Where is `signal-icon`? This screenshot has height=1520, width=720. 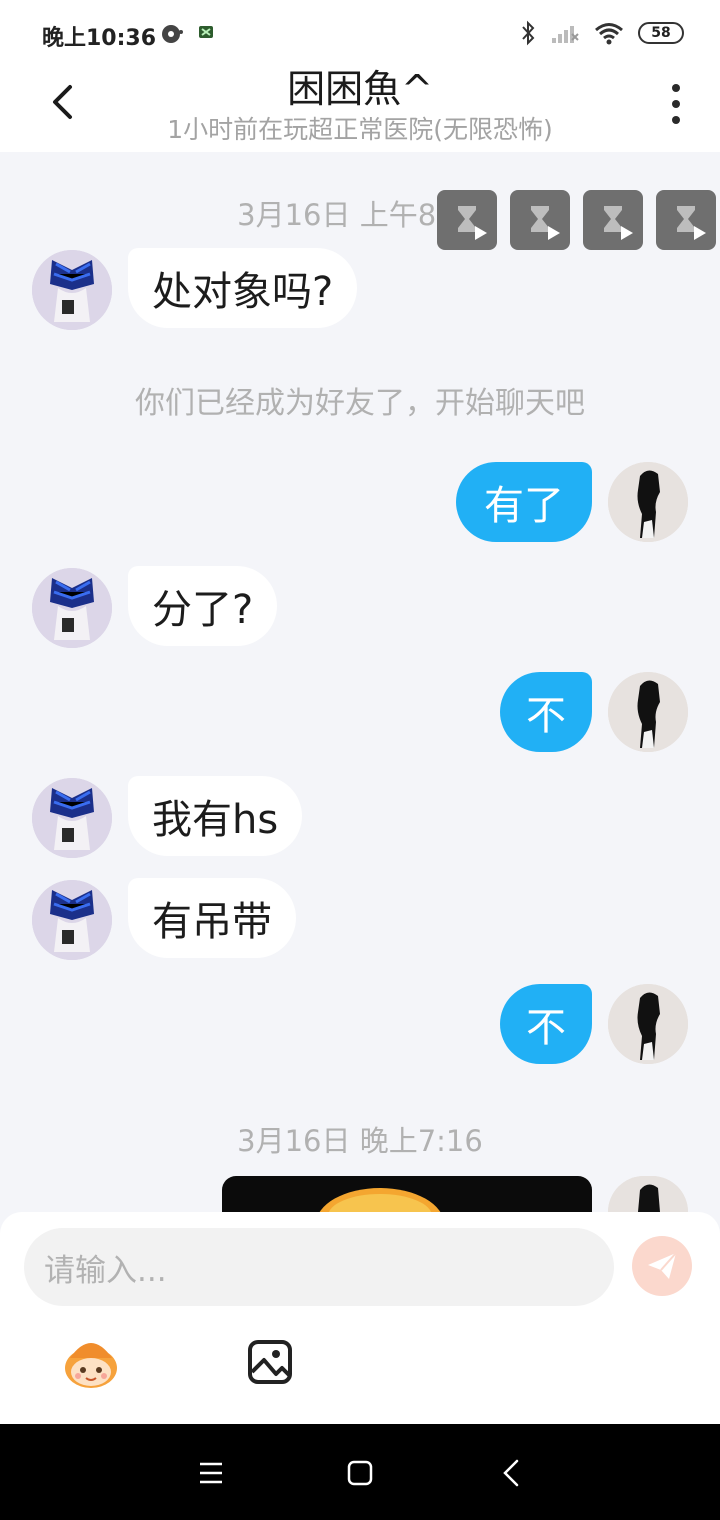
signal-icon is located at coordinates (565, 34).